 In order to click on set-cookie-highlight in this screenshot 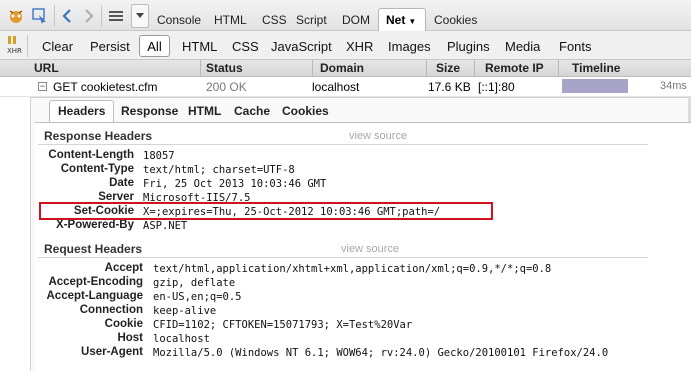, I will do `click(266, 211)`.